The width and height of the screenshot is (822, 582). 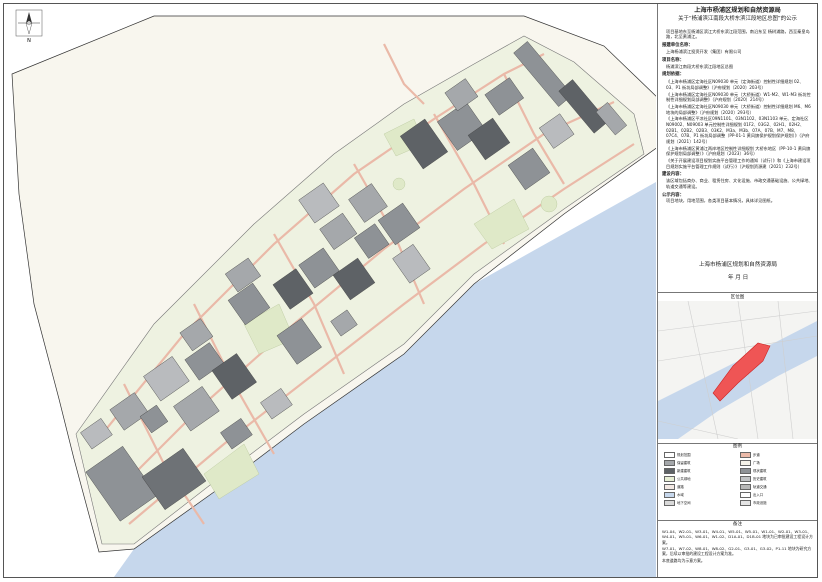 I want to click on legend-item: 广场, so click(x=750, y=463).